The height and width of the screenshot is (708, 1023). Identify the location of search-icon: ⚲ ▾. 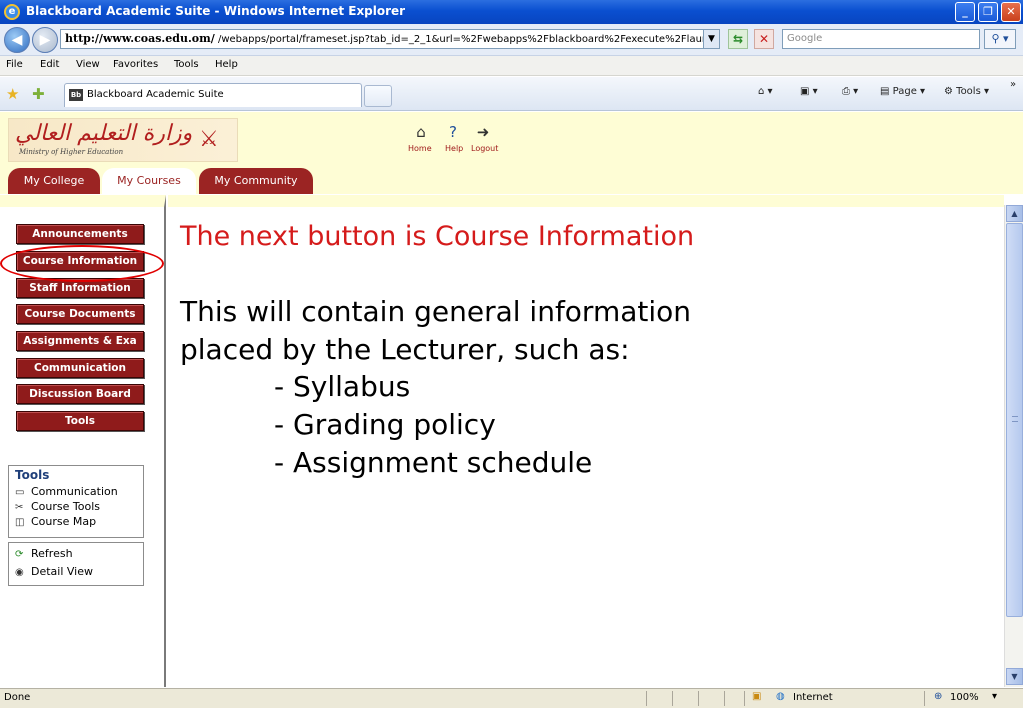
(1000, 39).